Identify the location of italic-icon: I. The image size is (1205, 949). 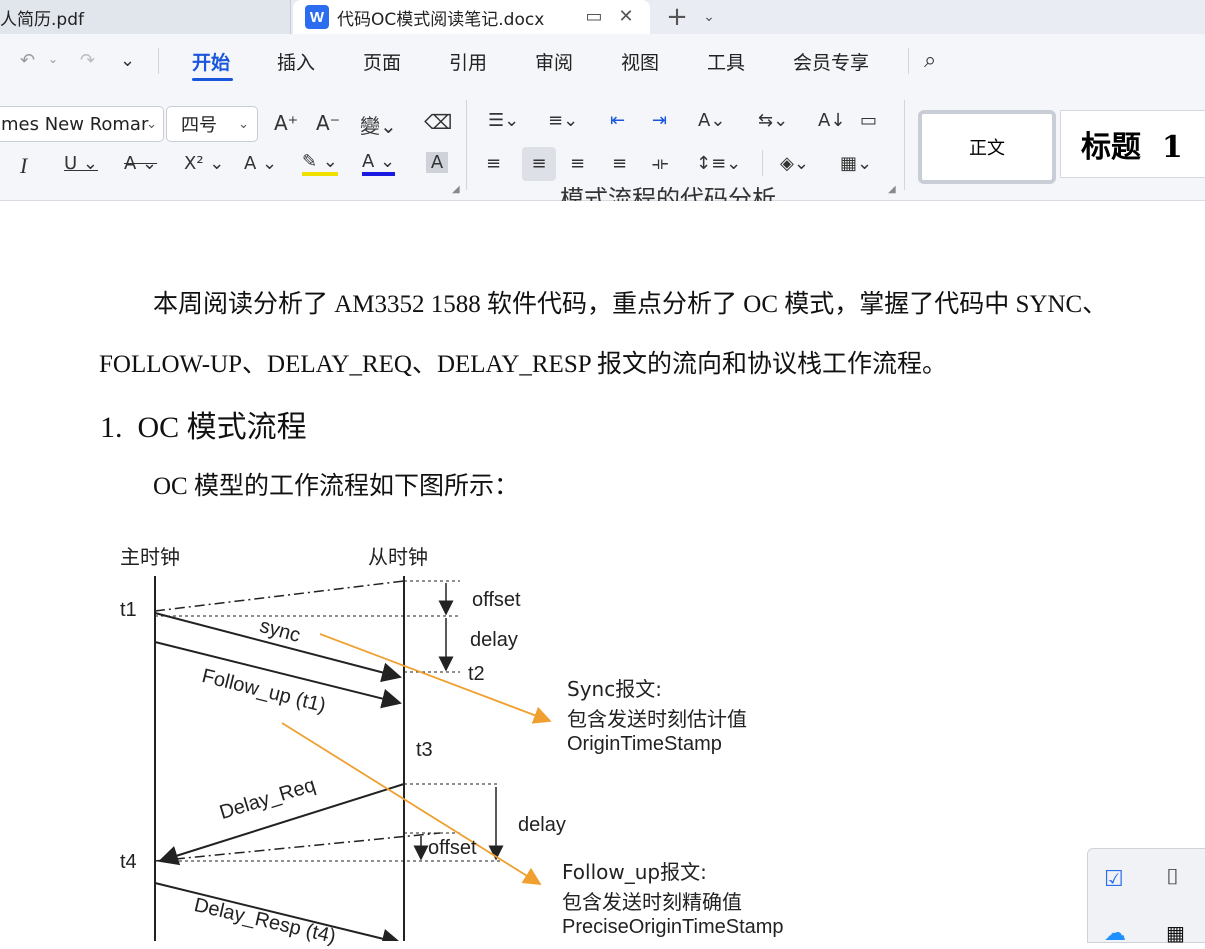
(23, 166).